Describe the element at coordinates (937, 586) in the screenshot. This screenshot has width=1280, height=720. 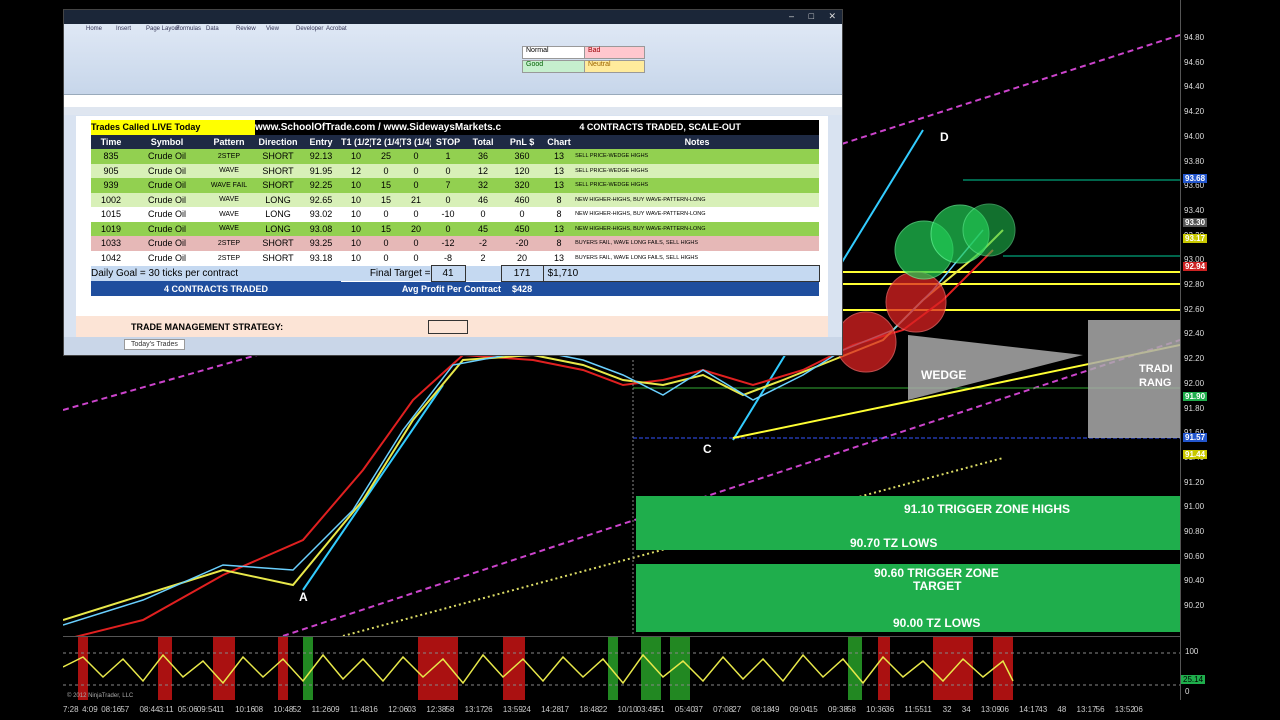
I see `zone2-sub-label: TARGET` at that location.